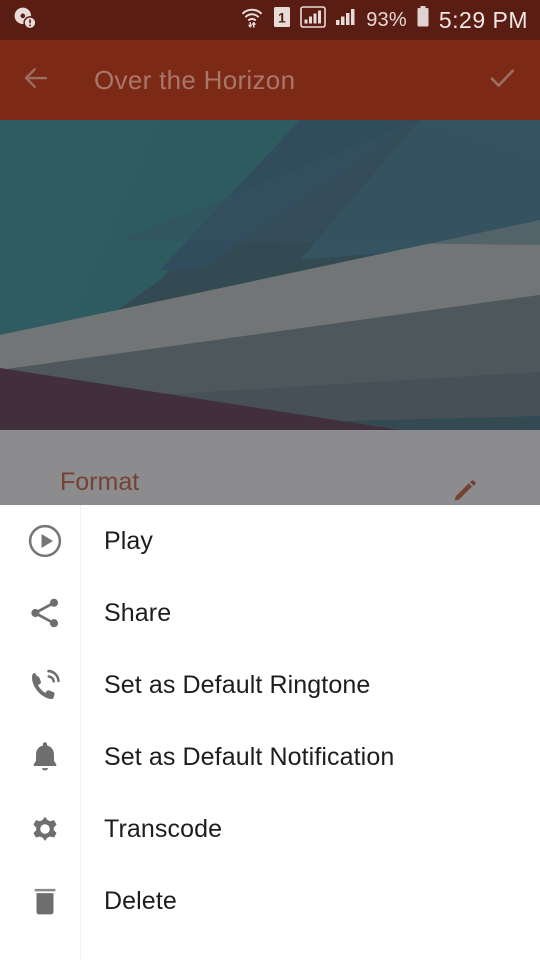 This screenshot has width=540, height=960. What do you see at coordinates (270, 829) in the screenshot?
I see `menu-item-transcode: Transcode` at bounding box center [270, 829].